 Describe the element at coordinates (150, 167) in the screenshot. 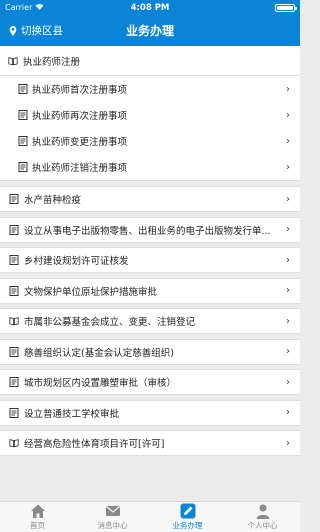

I see `service-sub-item: 执业药师注销注册事项 ›` at that location.